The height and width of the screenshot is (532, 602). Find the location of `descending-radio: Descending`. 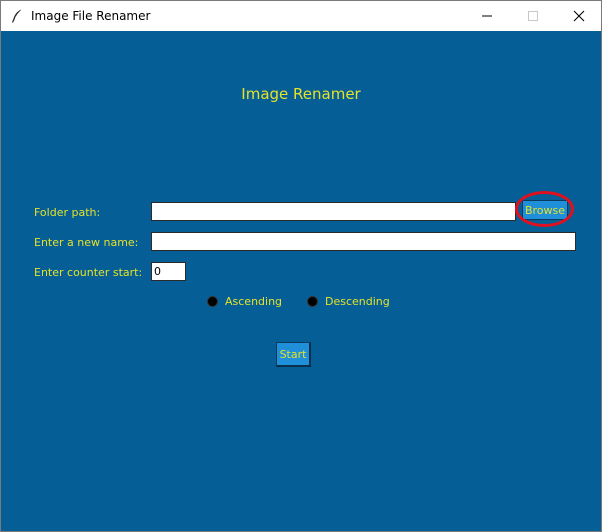

descending-radio: Descending is located at coordinates (348, 301).